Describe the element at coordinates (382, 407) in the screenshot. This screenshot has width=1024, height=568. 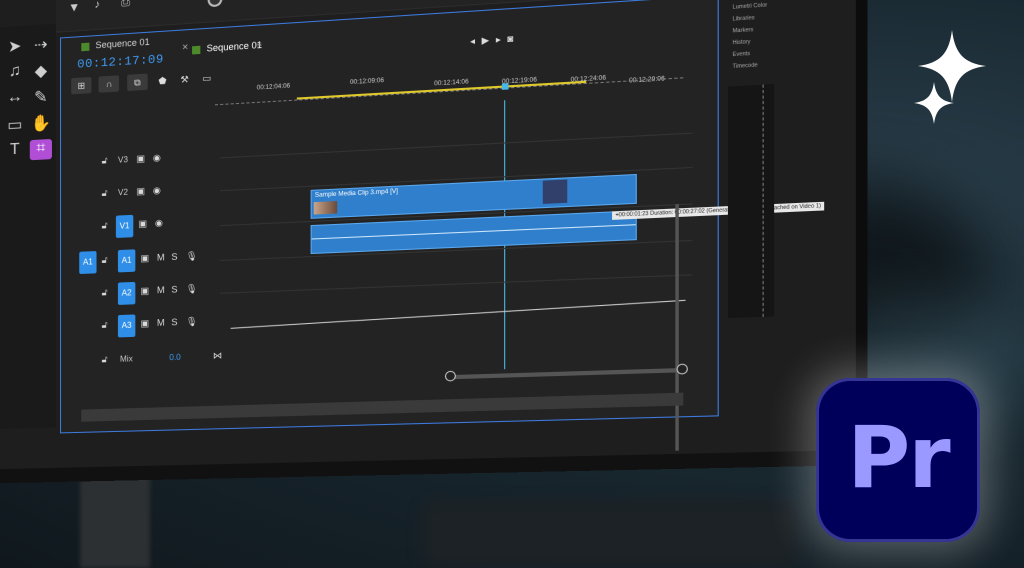
I see `panel-footer` at that location.